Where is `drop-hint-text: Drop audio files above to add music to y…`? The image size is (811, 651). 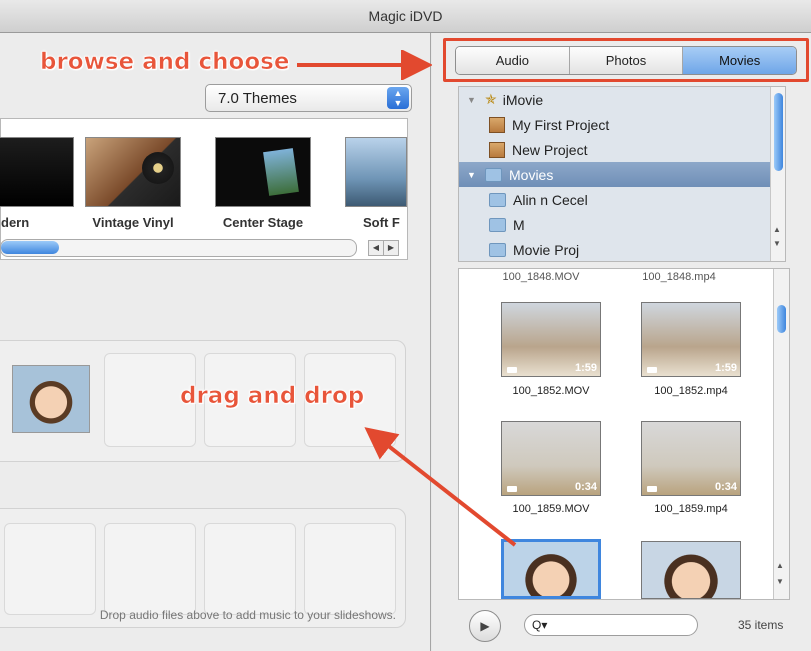 drop-hint-text: Drop audio files above to add music to y… is located at coordinates (247, 615).